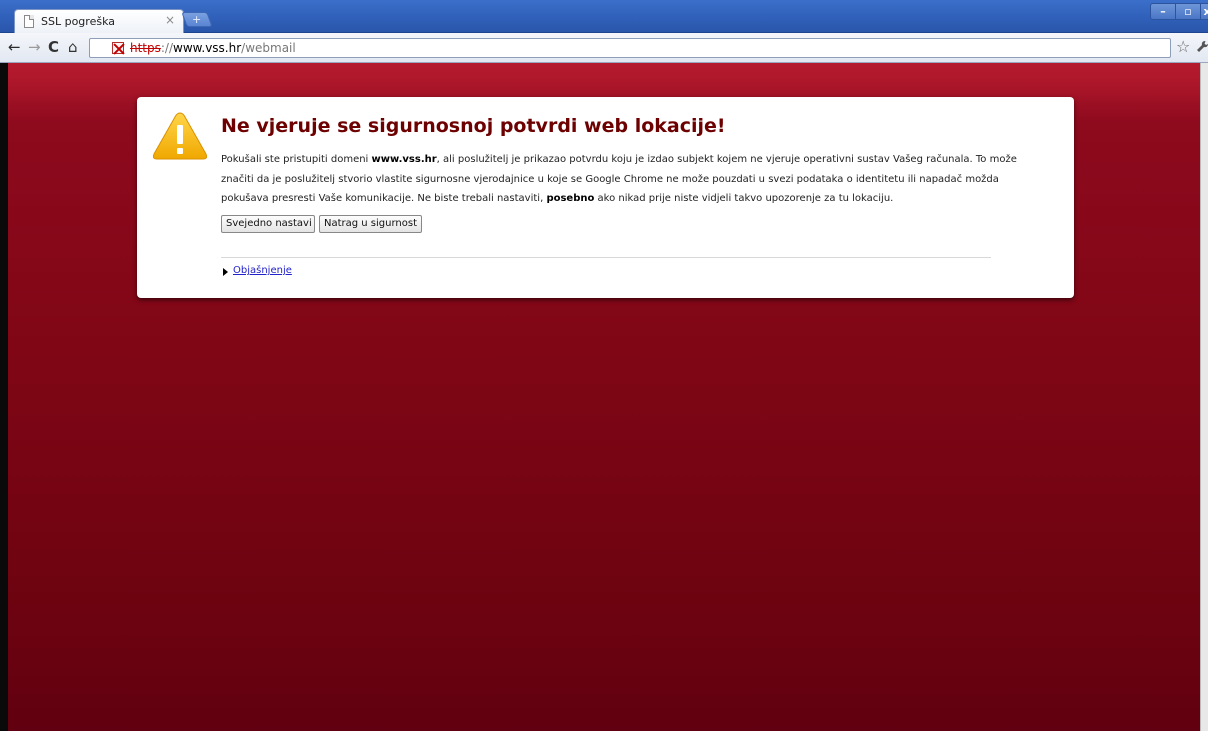  What do you see at coordinates (34, 47) in the screenshot?
I see `forward-arrow-icon: →` at bounding box center [34, 47].